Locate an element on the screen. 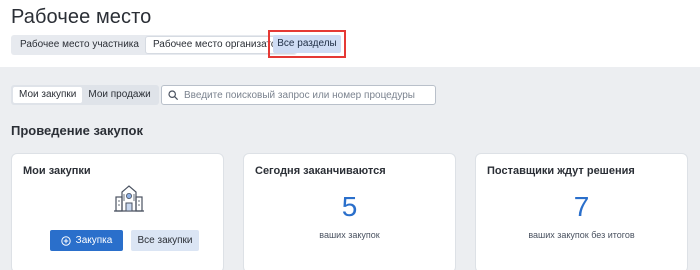 The height and width of the screenshot is (270, 700). awaiting-decision-caption: ваших закупок без итогов is located at coordinates (581, 235).